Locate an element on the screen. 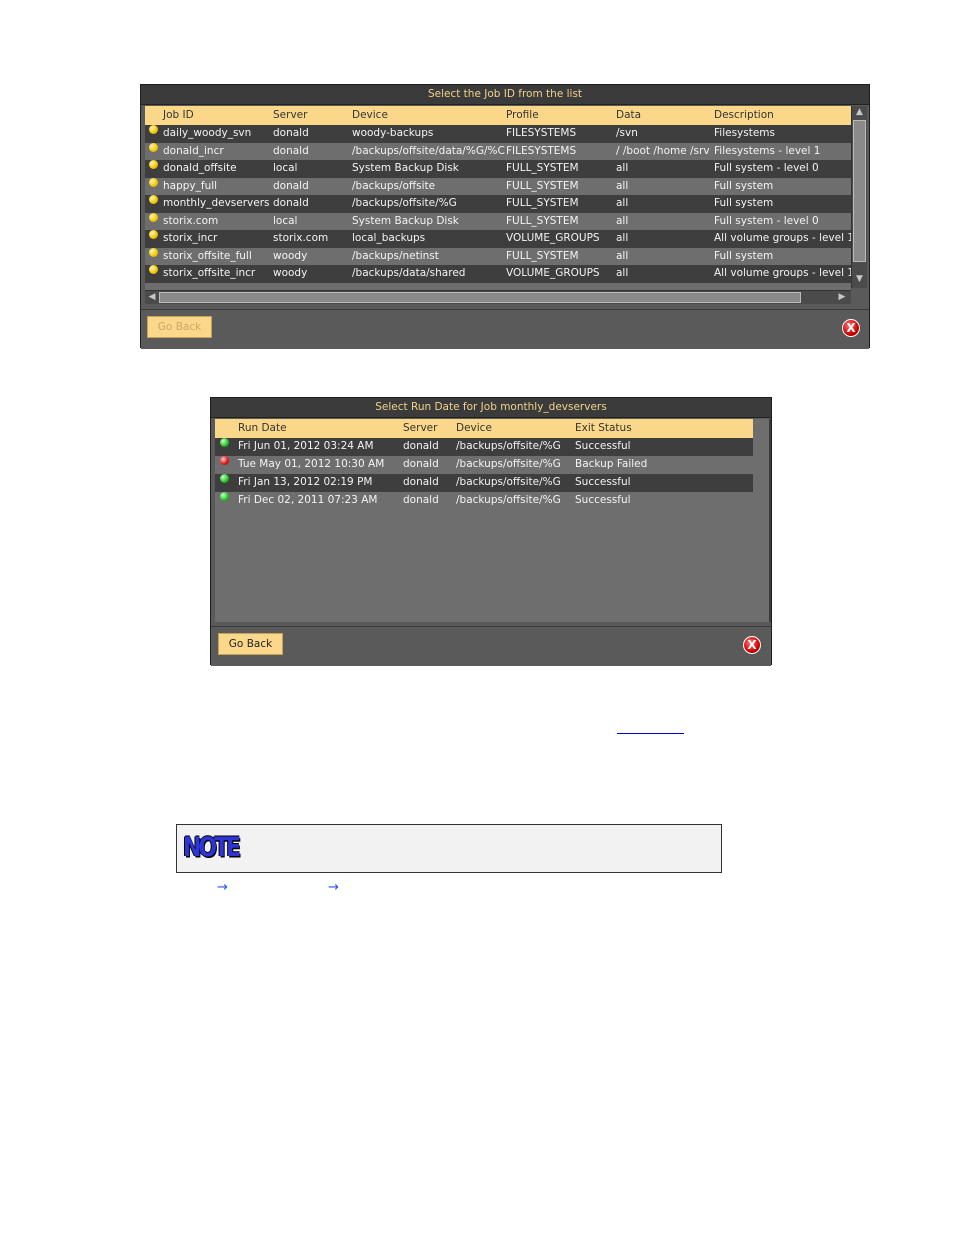 This screenshot has height=1235, width=954. horizontal-scroll-thumb is located at coordinates (480, 297).